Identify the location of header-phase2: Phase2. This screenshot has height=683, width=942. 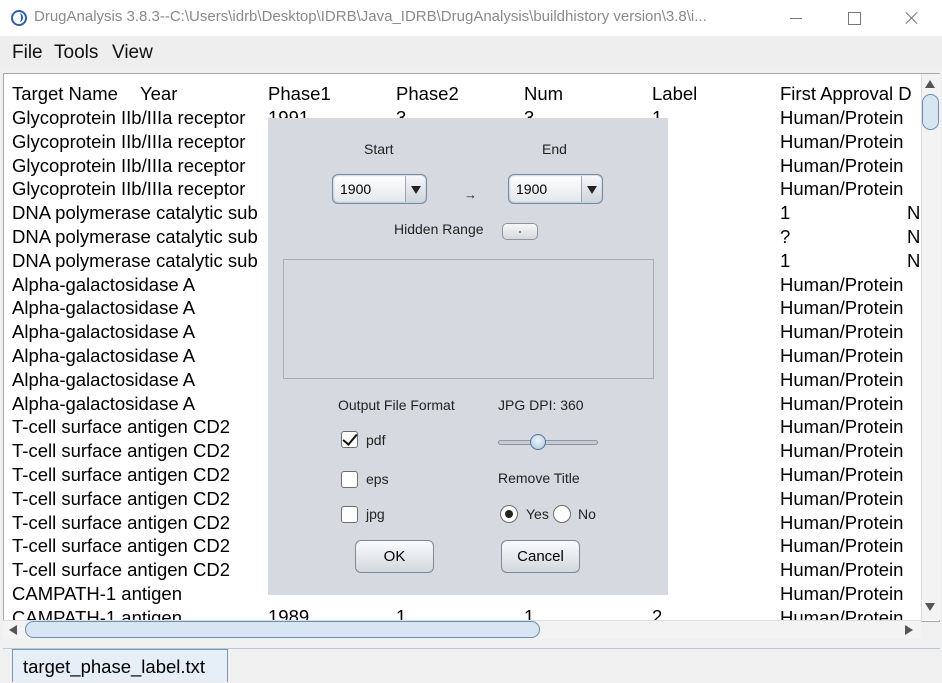
(427, 94).